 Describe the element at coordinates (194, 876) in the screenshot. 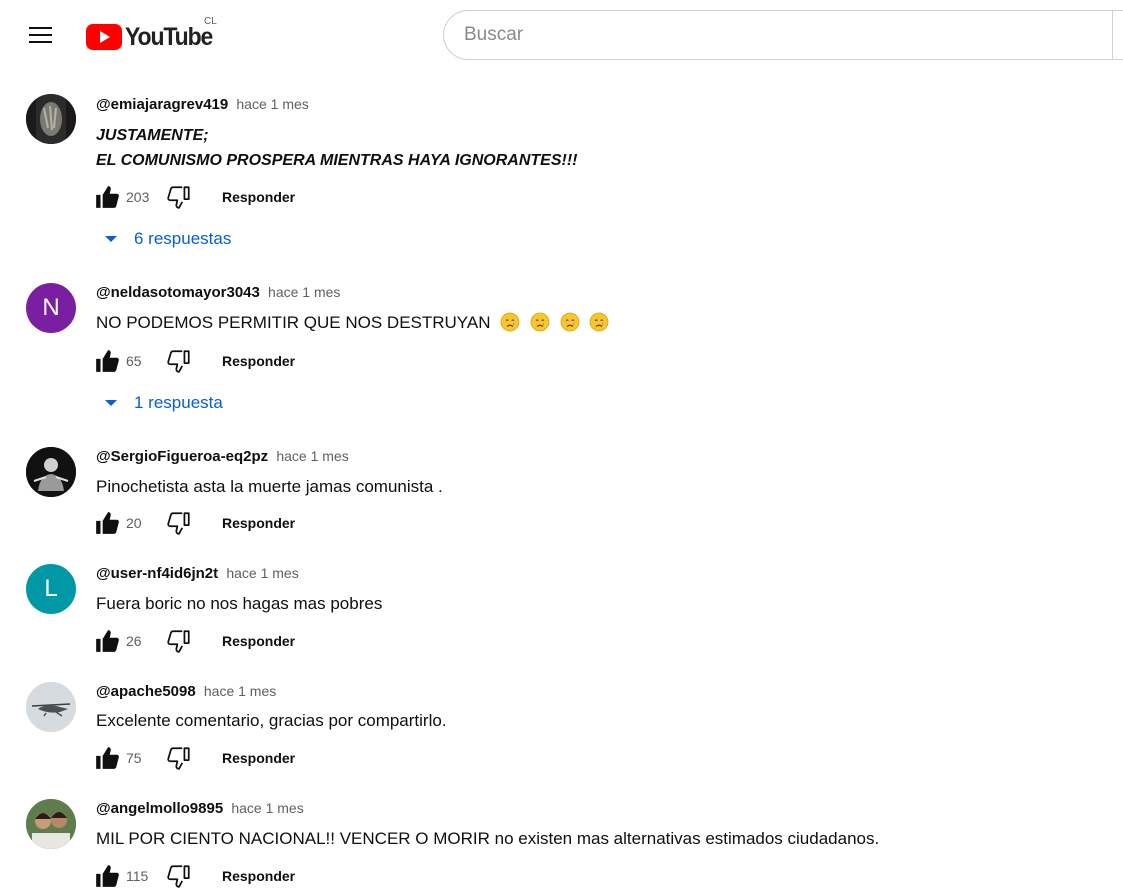

I see `comment-toolbar: 115 Responder` at that location.